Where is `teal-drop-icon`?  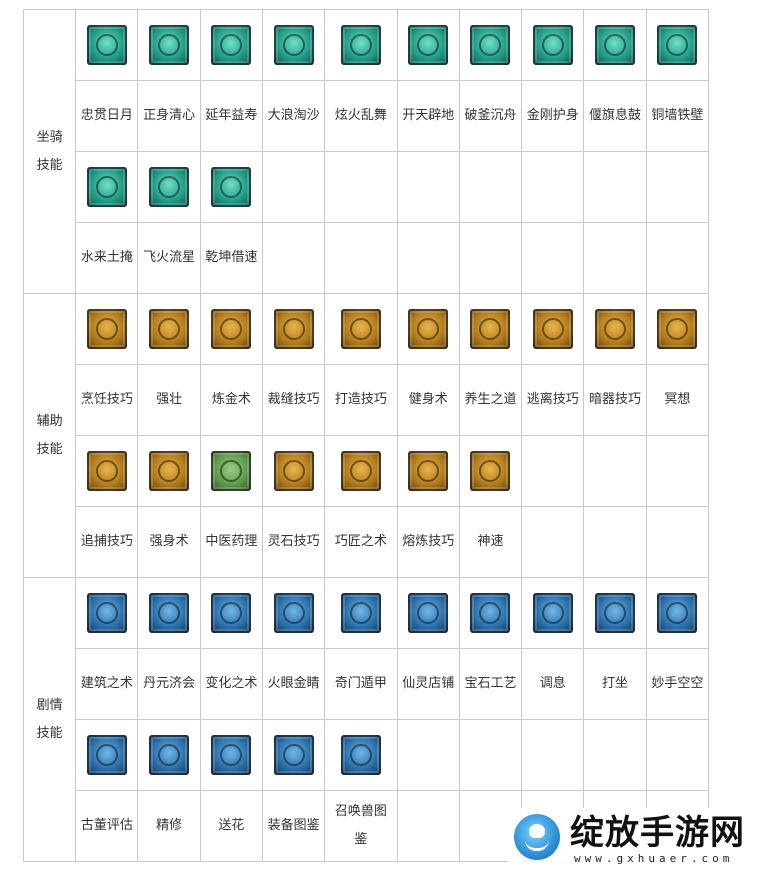
teal-drop-icon is located at coordinates (169, 45).